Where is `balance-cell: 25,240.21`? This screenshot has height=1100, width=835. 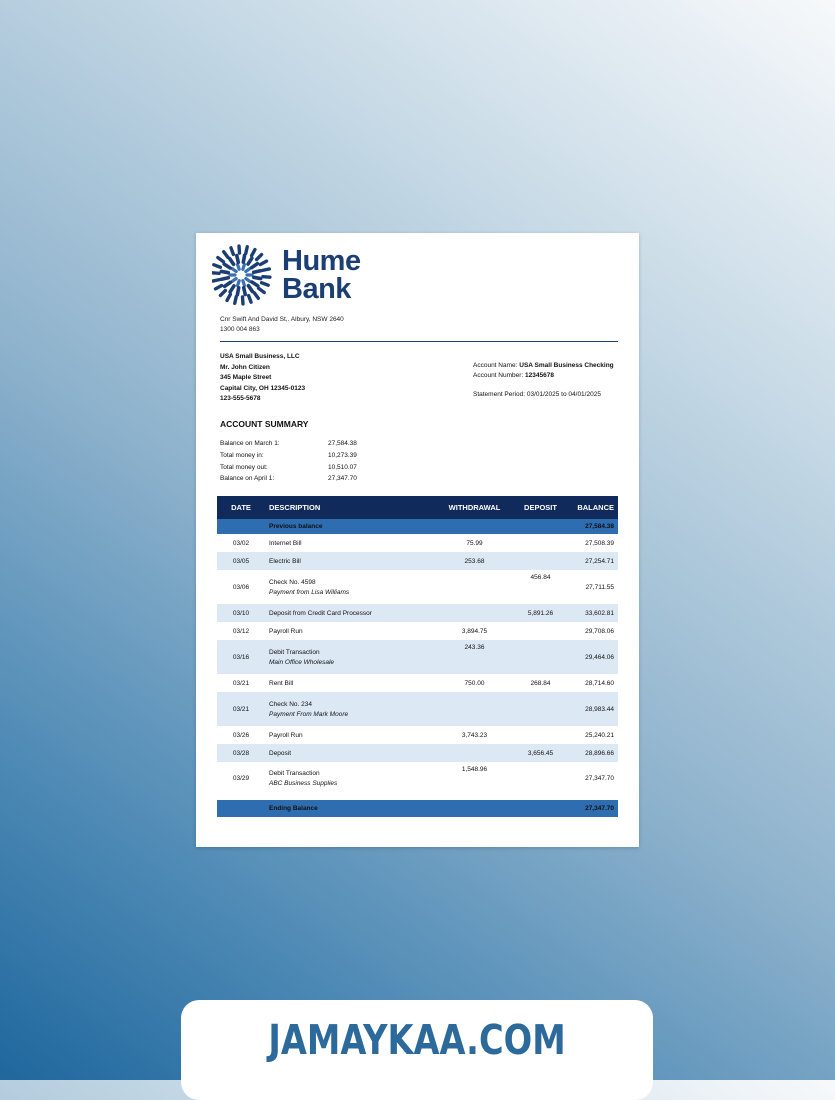
balance-cell: 25,240.21 is located at coordinates (593, 735).